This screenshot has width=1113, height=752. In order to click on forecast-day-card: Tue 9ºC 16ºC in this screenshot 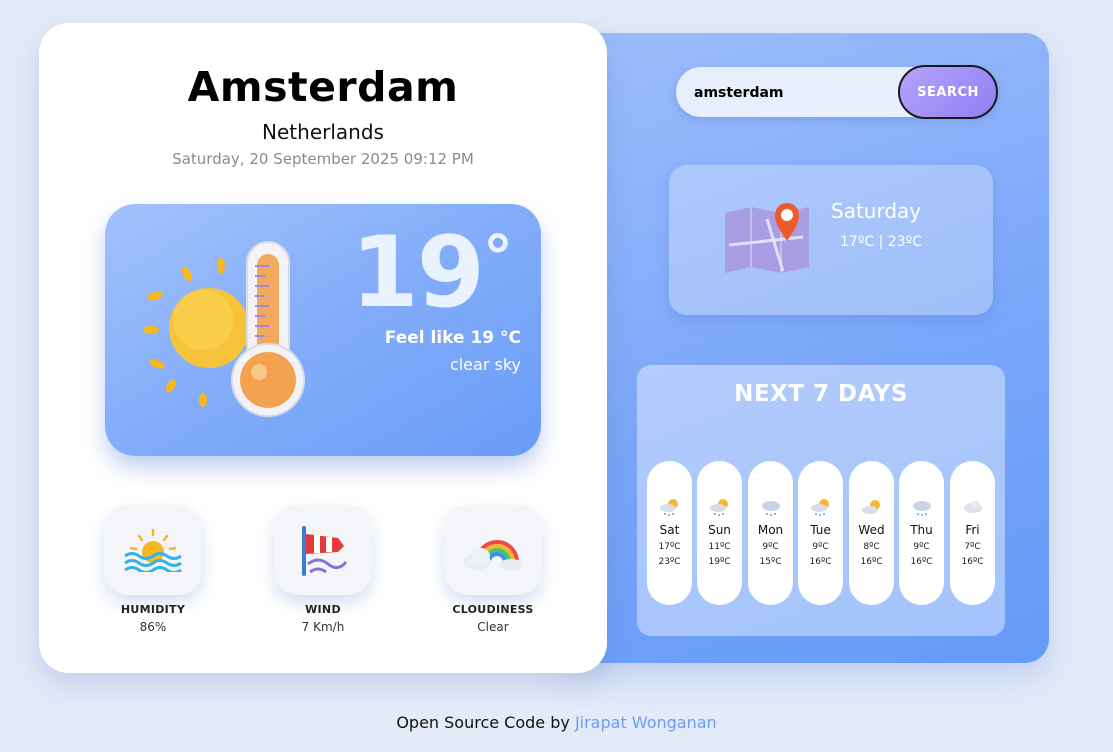, I will do `click(820, 533)`.